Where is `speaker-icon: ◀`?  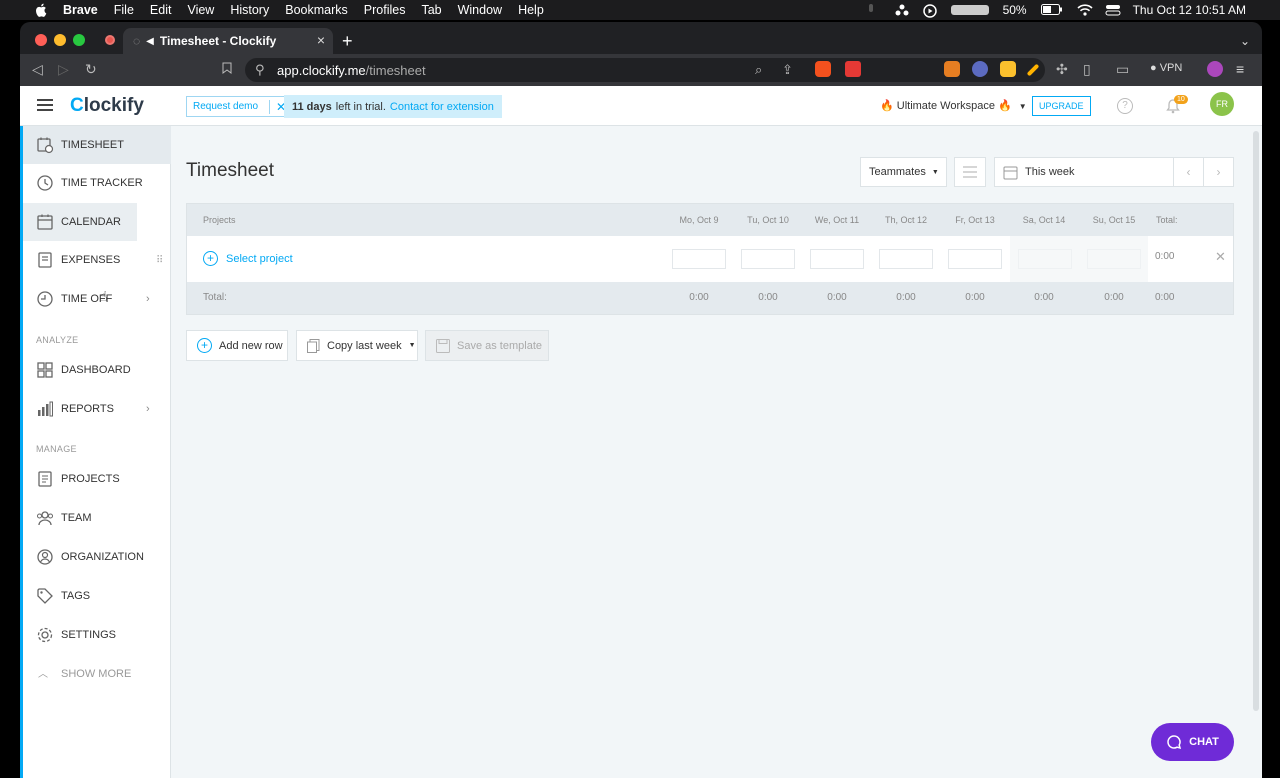 speaker-icon: ◀ is located at coordinates (150, 41).